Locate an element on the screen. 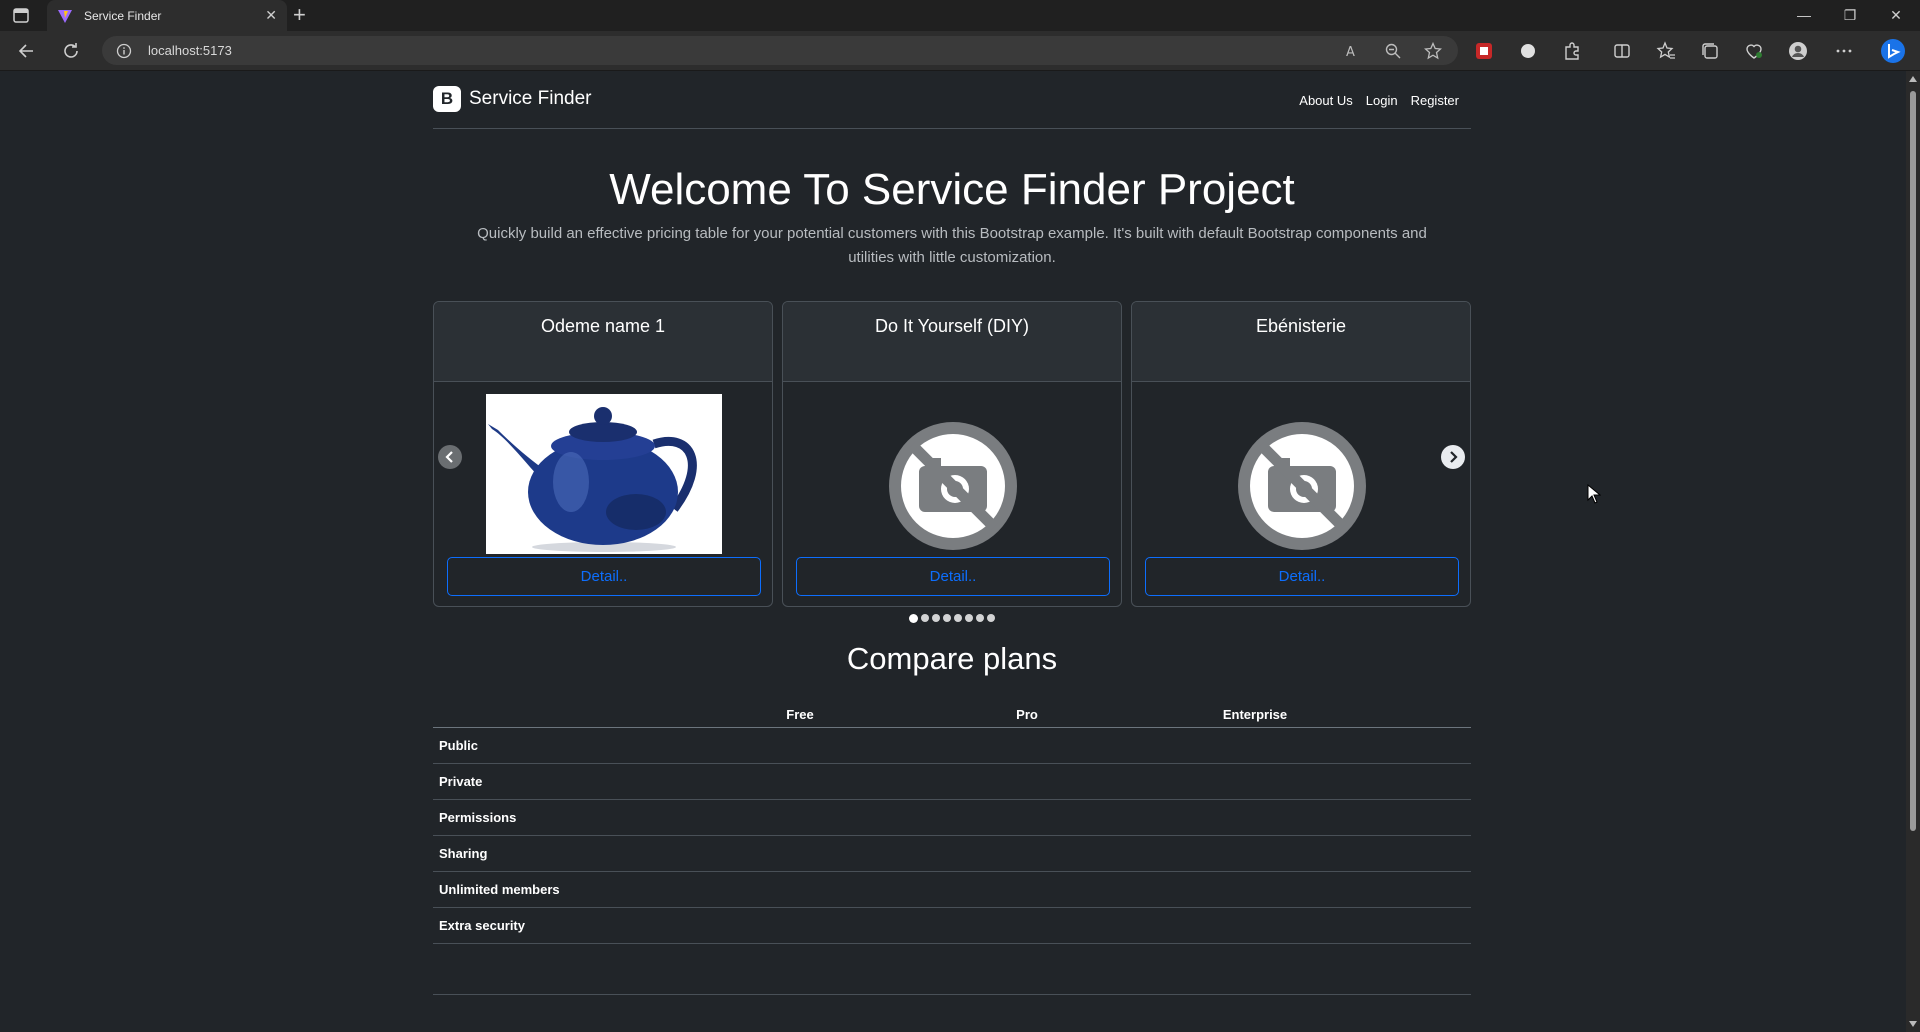  split-screen-icon is located at coordinates (1622, 51).